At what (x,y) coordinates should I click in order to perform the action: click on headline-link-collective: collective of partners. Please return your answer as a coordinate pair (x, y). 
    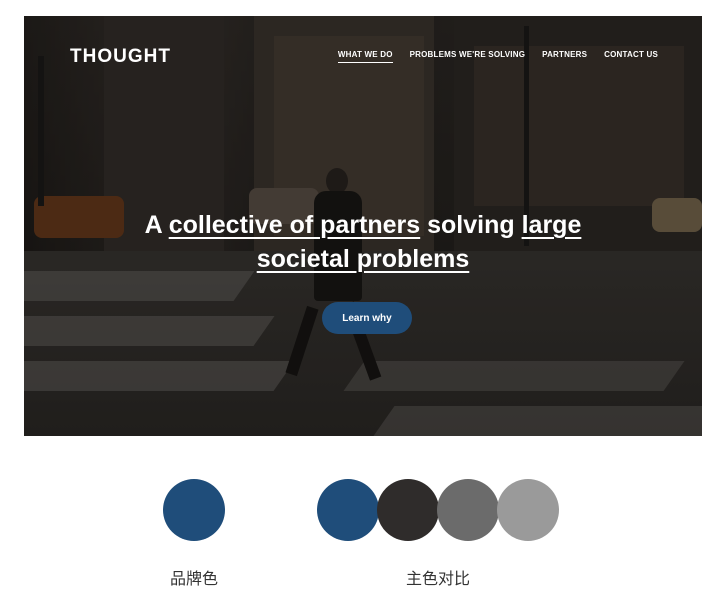
    Looking at the image, I should click on (294, 225).